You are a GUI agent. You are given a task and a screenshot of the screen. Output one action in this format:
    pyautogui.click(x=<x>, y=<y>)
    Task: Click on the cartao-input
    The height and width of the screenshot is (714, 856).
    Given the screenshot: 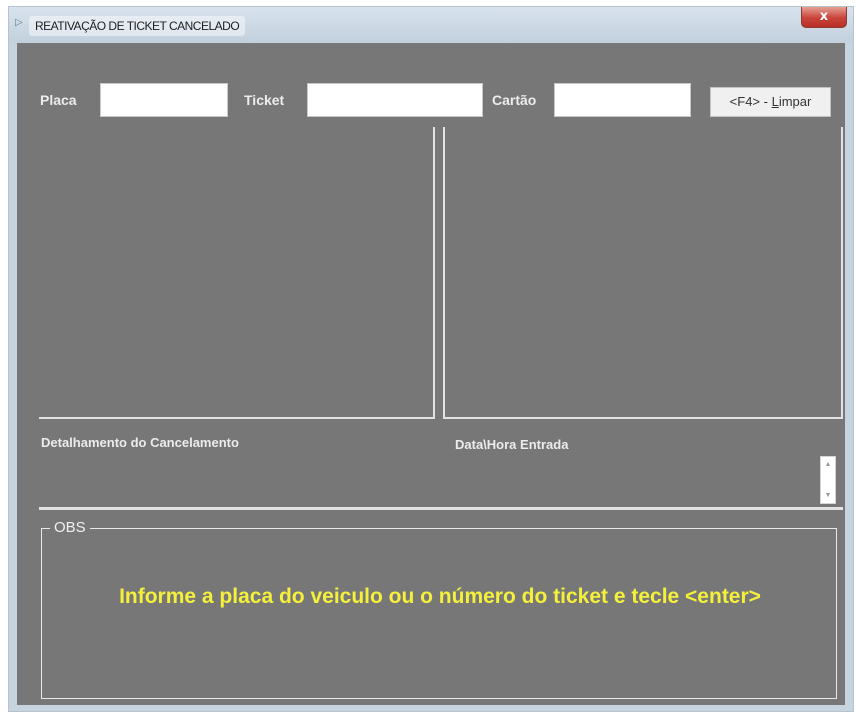 What is the action you would take?
    pyautogui.click(x=622, y=100)
    